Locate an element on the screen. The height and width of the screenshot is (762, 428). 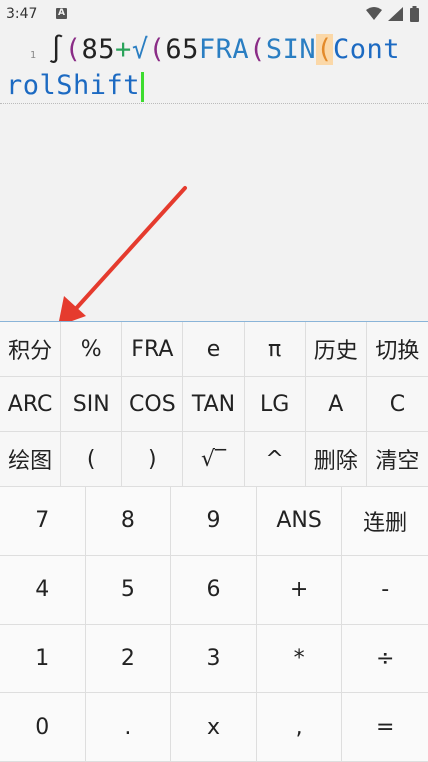
token-number: 65 is located at coordinates (182, 49).